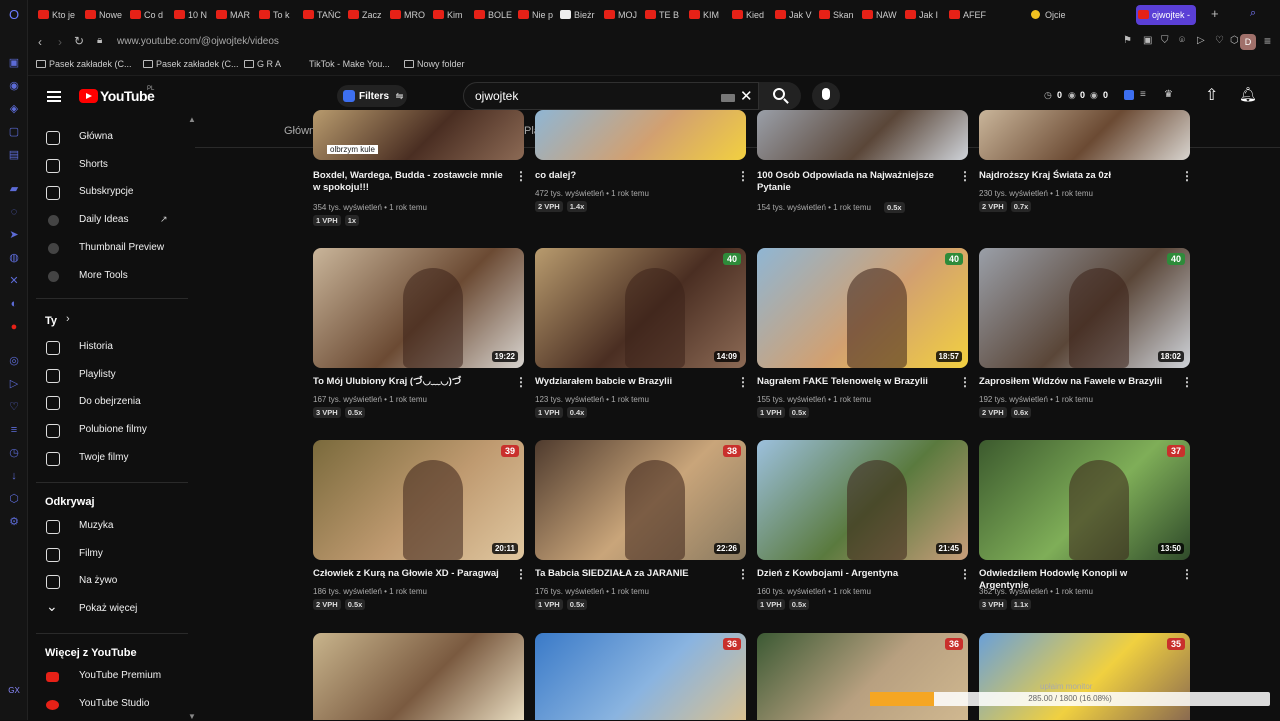  I want to click on vpn-icon: ⌾, so click(1182, 40).